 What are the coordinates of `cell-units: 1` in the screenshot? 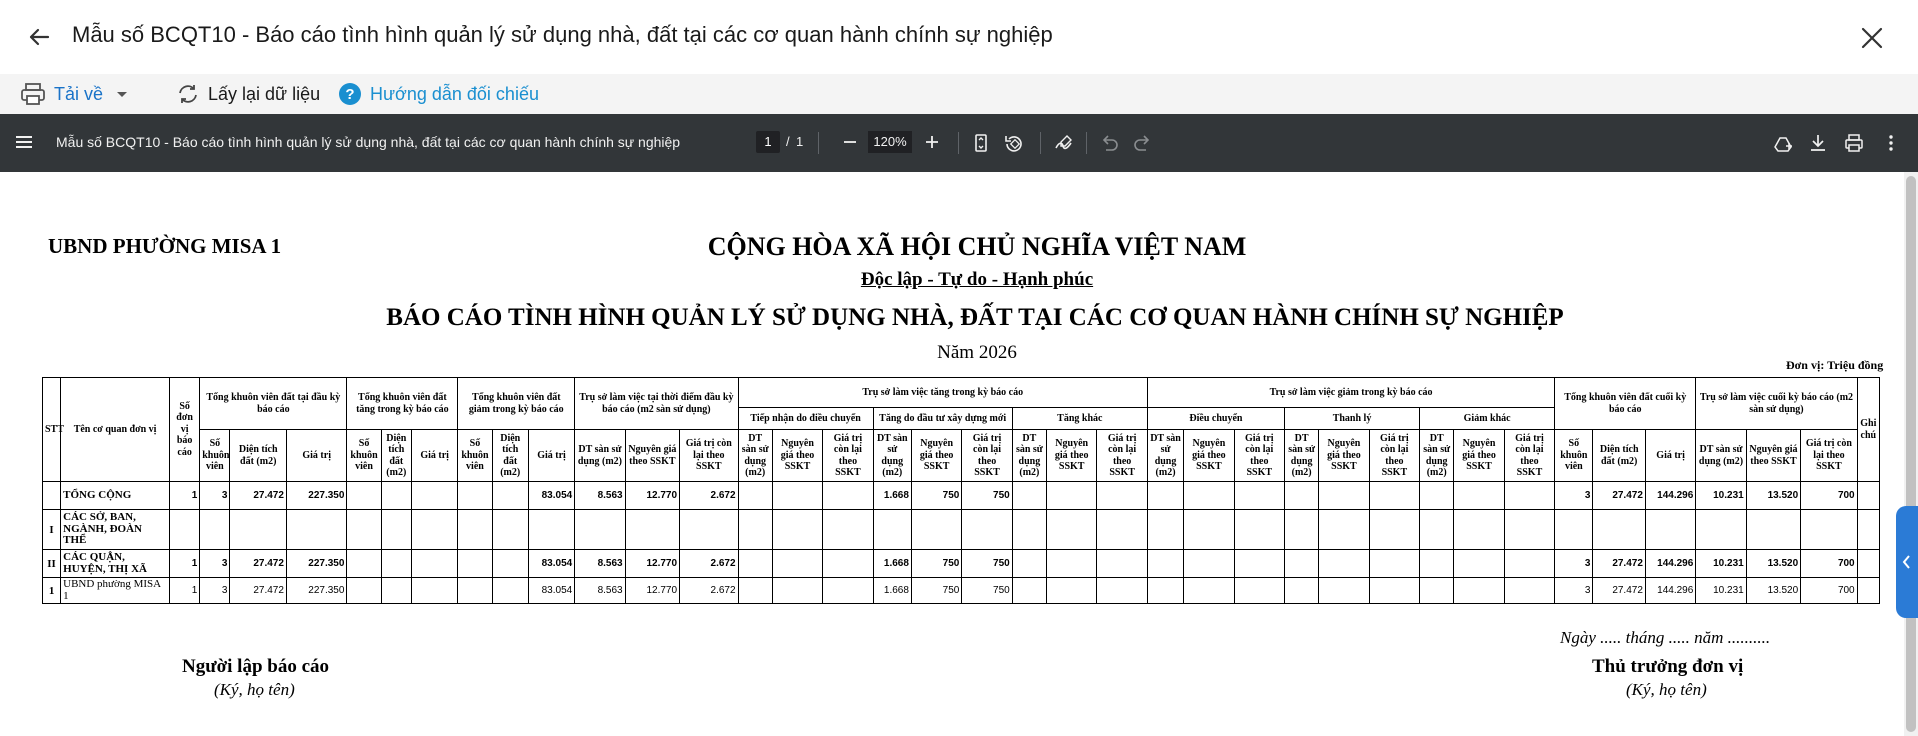 It's located at (185, 590).